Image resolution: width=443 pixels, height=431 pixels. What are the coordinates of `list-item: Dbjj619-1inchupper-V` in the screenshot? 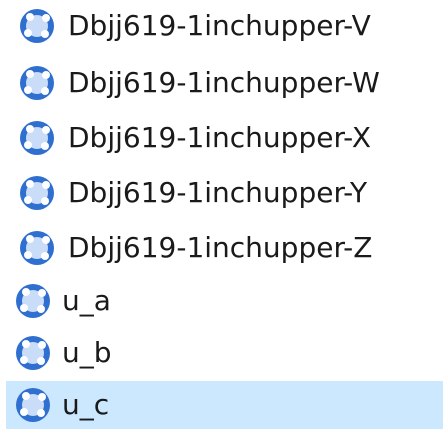 It's located at (221, 26).